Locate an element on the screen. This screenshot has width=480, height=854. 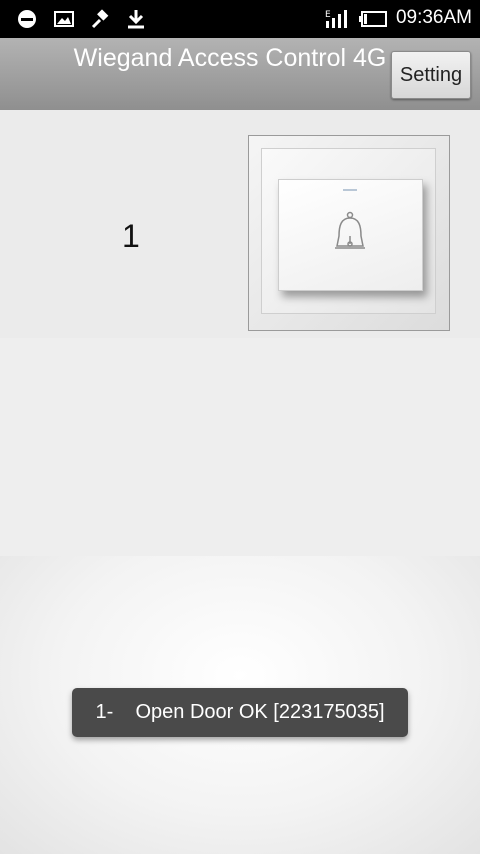
status-time: 09:36AM is located at coordinates (433, 17).